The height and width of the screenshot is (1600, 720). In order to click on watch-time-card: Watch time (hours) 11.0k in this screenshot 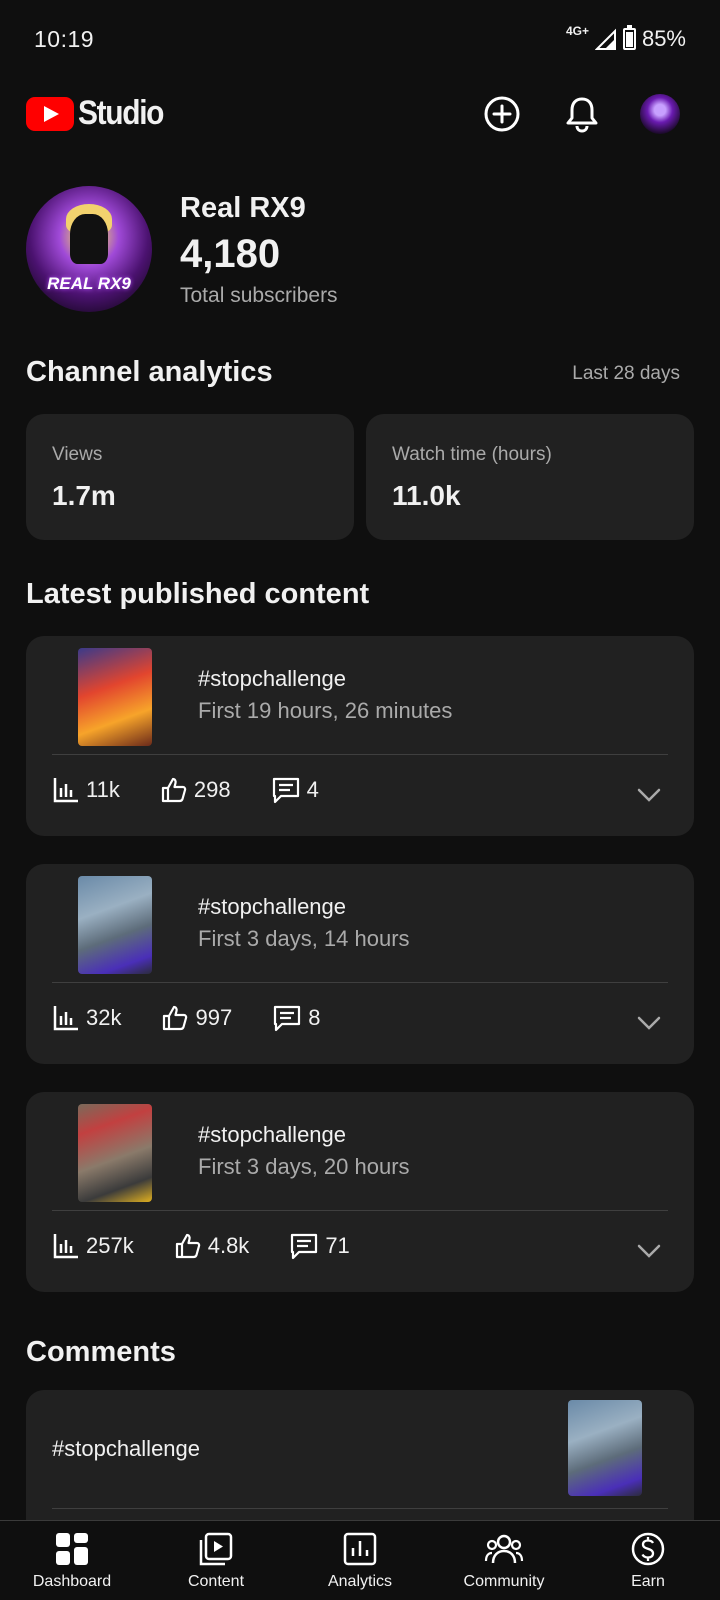, I will do `click(530, 477)`.